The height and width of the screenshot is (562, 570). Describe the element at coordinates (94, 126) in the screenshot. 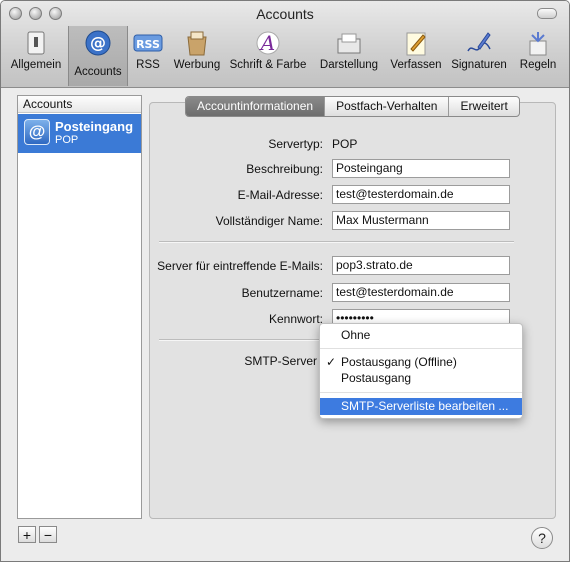

I see `account-name: Posteingang` at that location.